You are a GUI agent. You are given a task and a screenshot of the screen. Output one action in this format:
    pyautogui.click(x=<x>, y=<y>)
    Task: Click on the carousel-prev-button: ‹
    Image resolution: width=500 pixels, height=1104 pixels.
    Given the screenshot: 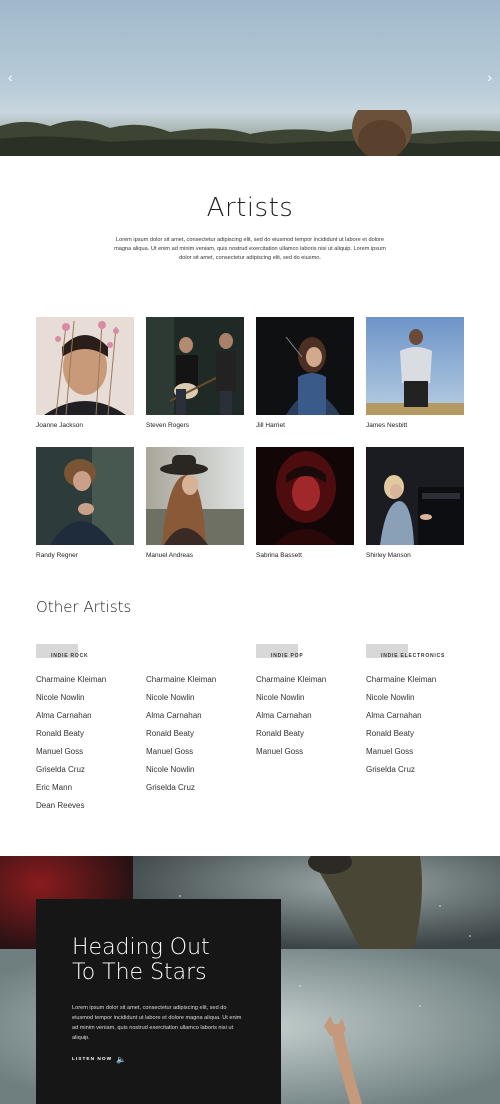 What is the action you would take?
    pyautogui.click(x=10, y=77)
    